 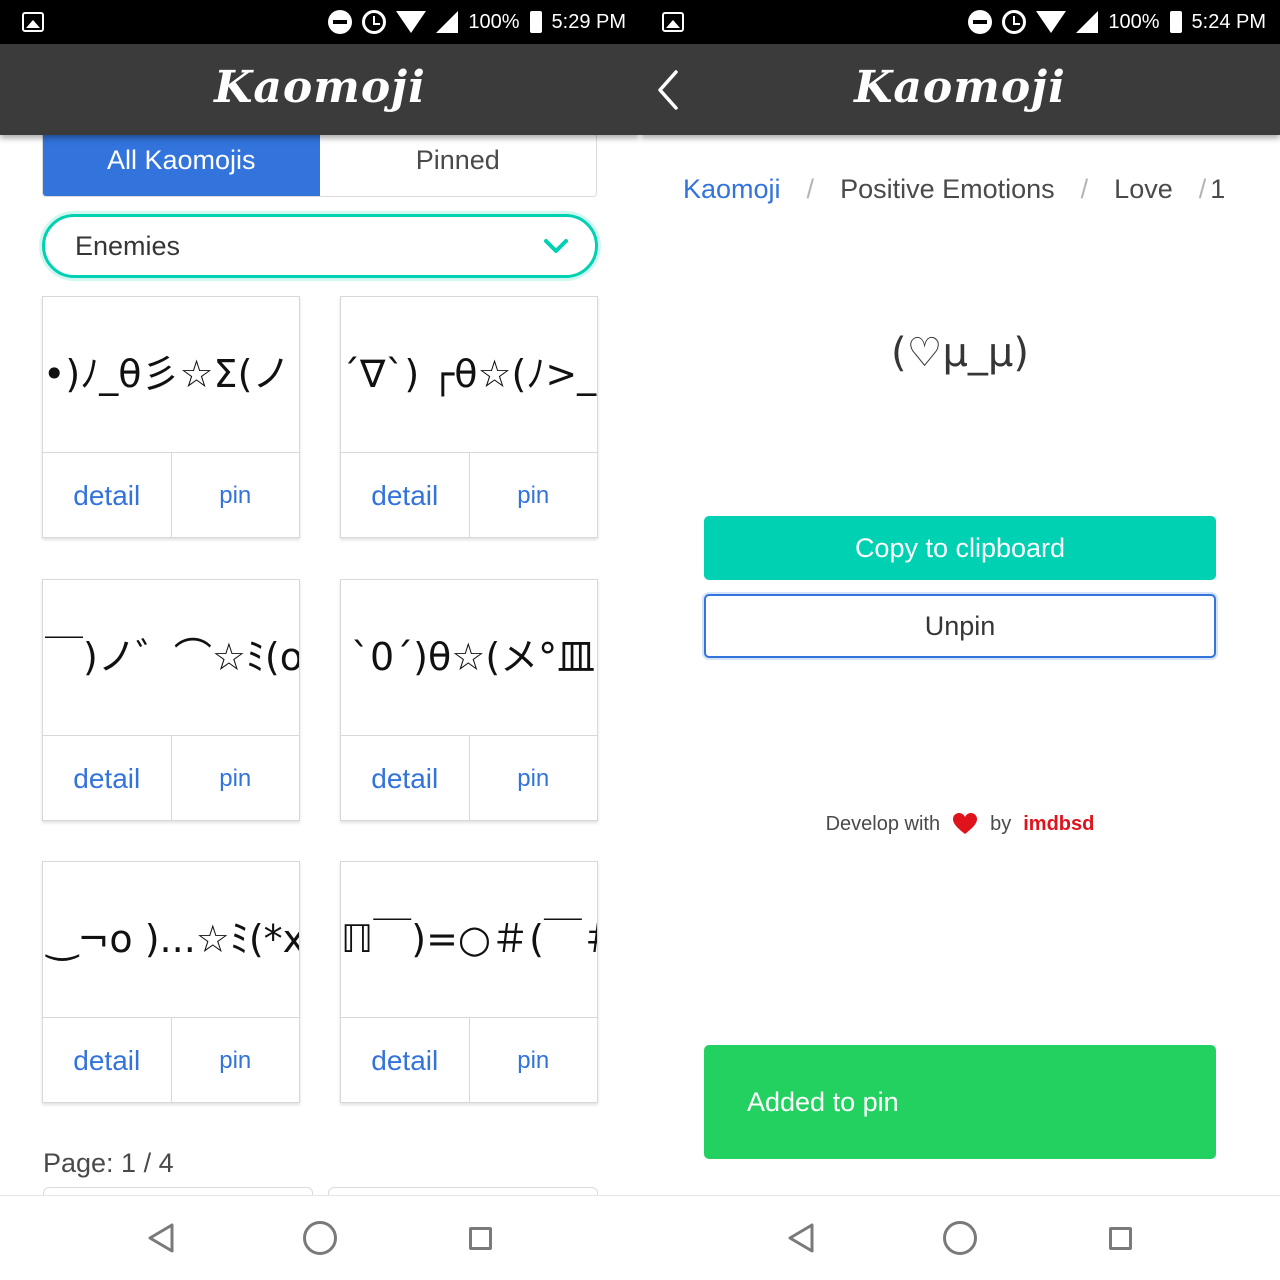 I want to click on category-select-value: Enemies, so click(x=128, y=246).